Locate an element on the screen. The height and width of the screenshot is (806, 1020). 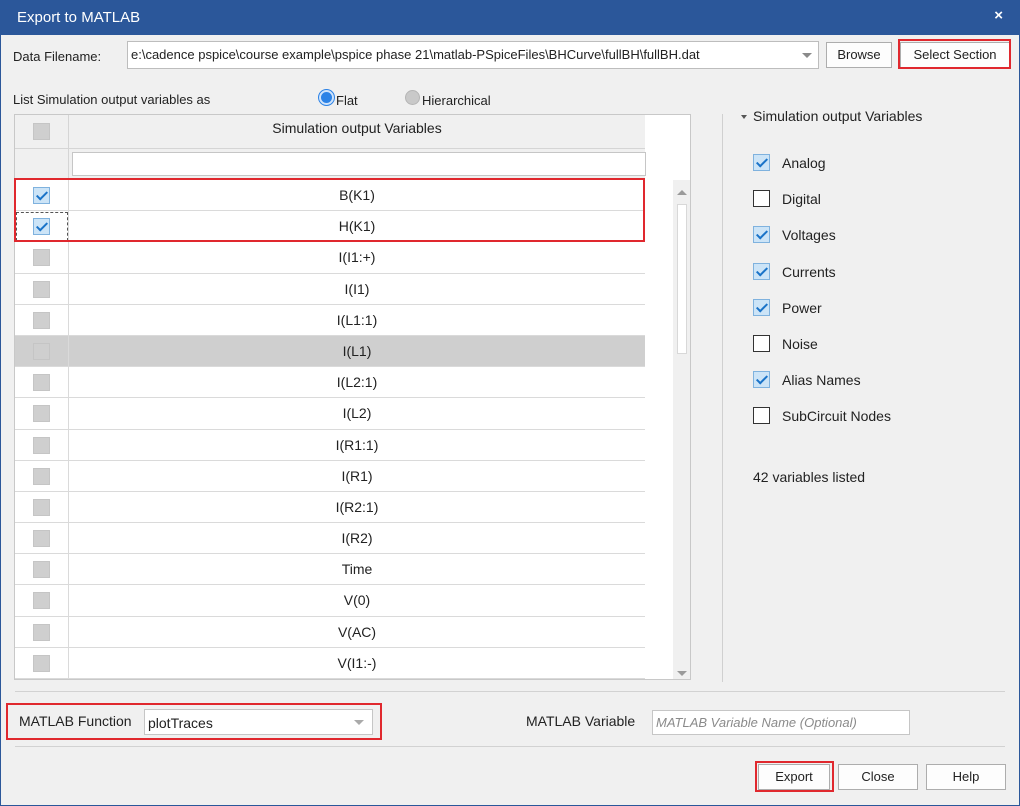
table-row: V(AC) is located at coordinates (330, 632).